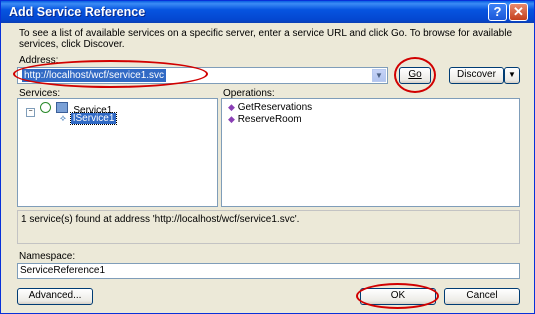 This screenshot has width=535, height=314. I want to click on discover-dropdown-button: ▼, so click(512, 75).